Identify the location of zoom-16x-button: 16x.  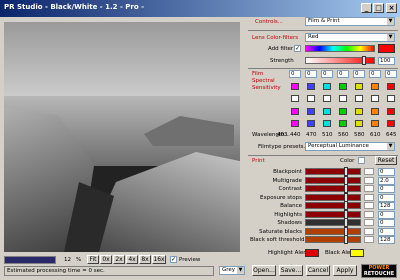
(159, 259).